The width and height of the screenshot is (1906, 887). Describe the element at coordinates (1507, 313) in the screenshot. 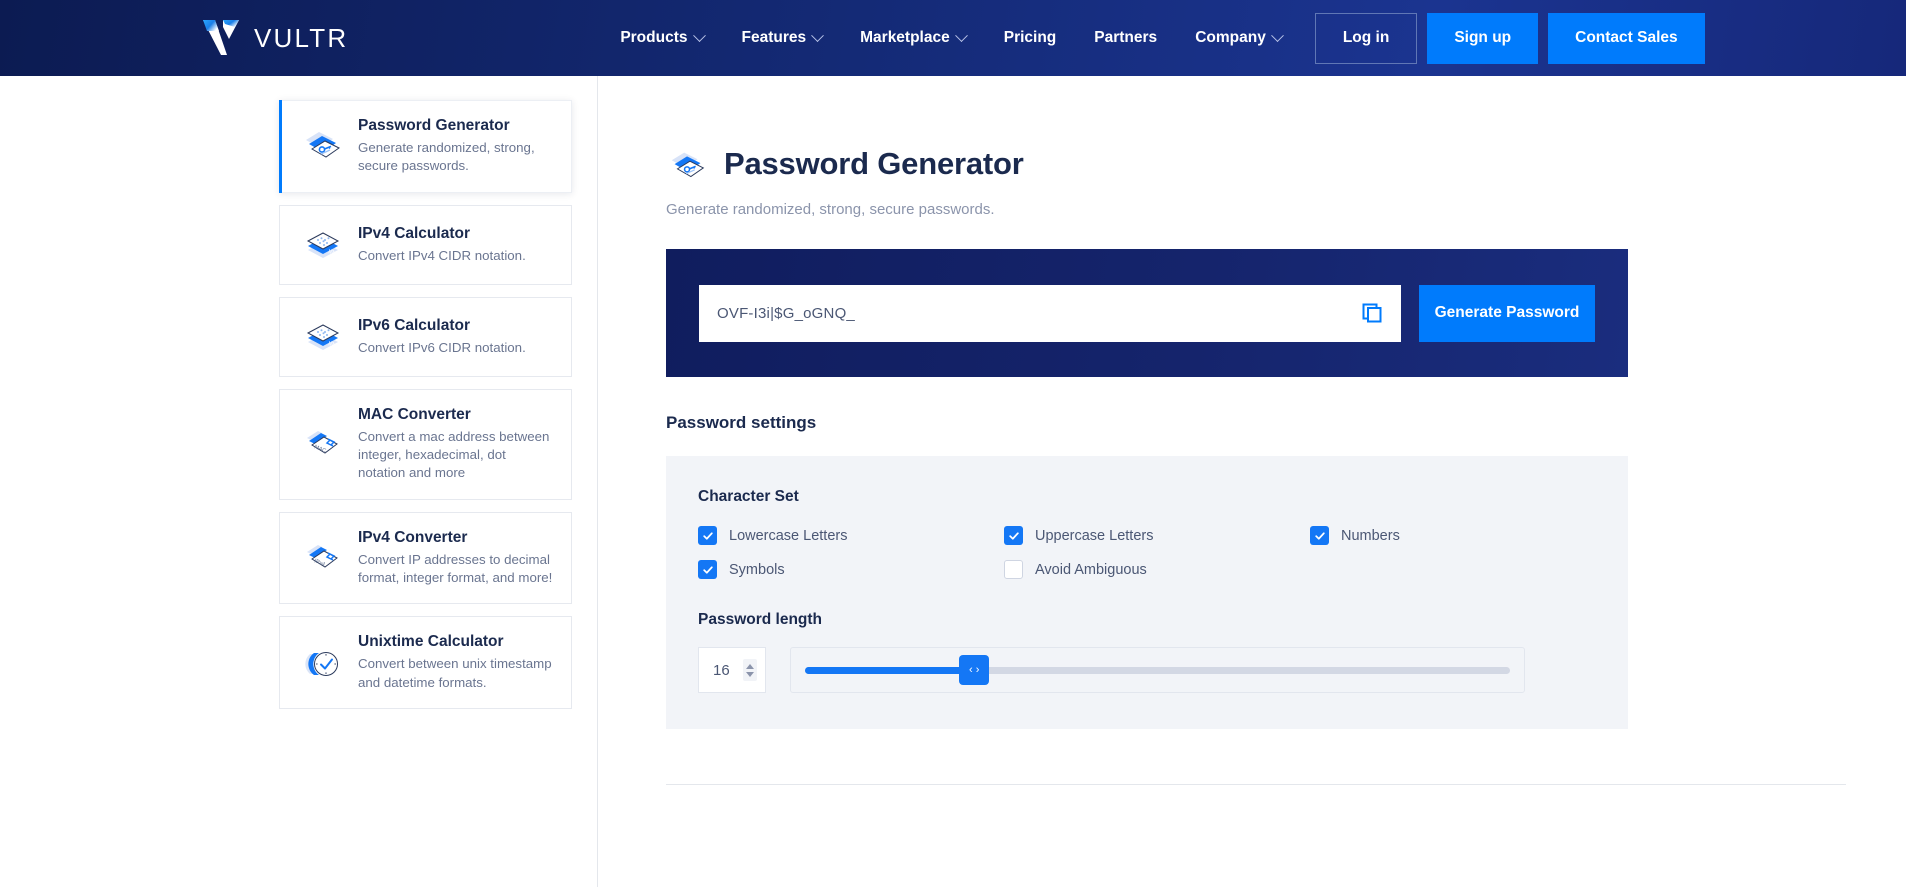

I see `generate-password-button: Generate Password` at that location.